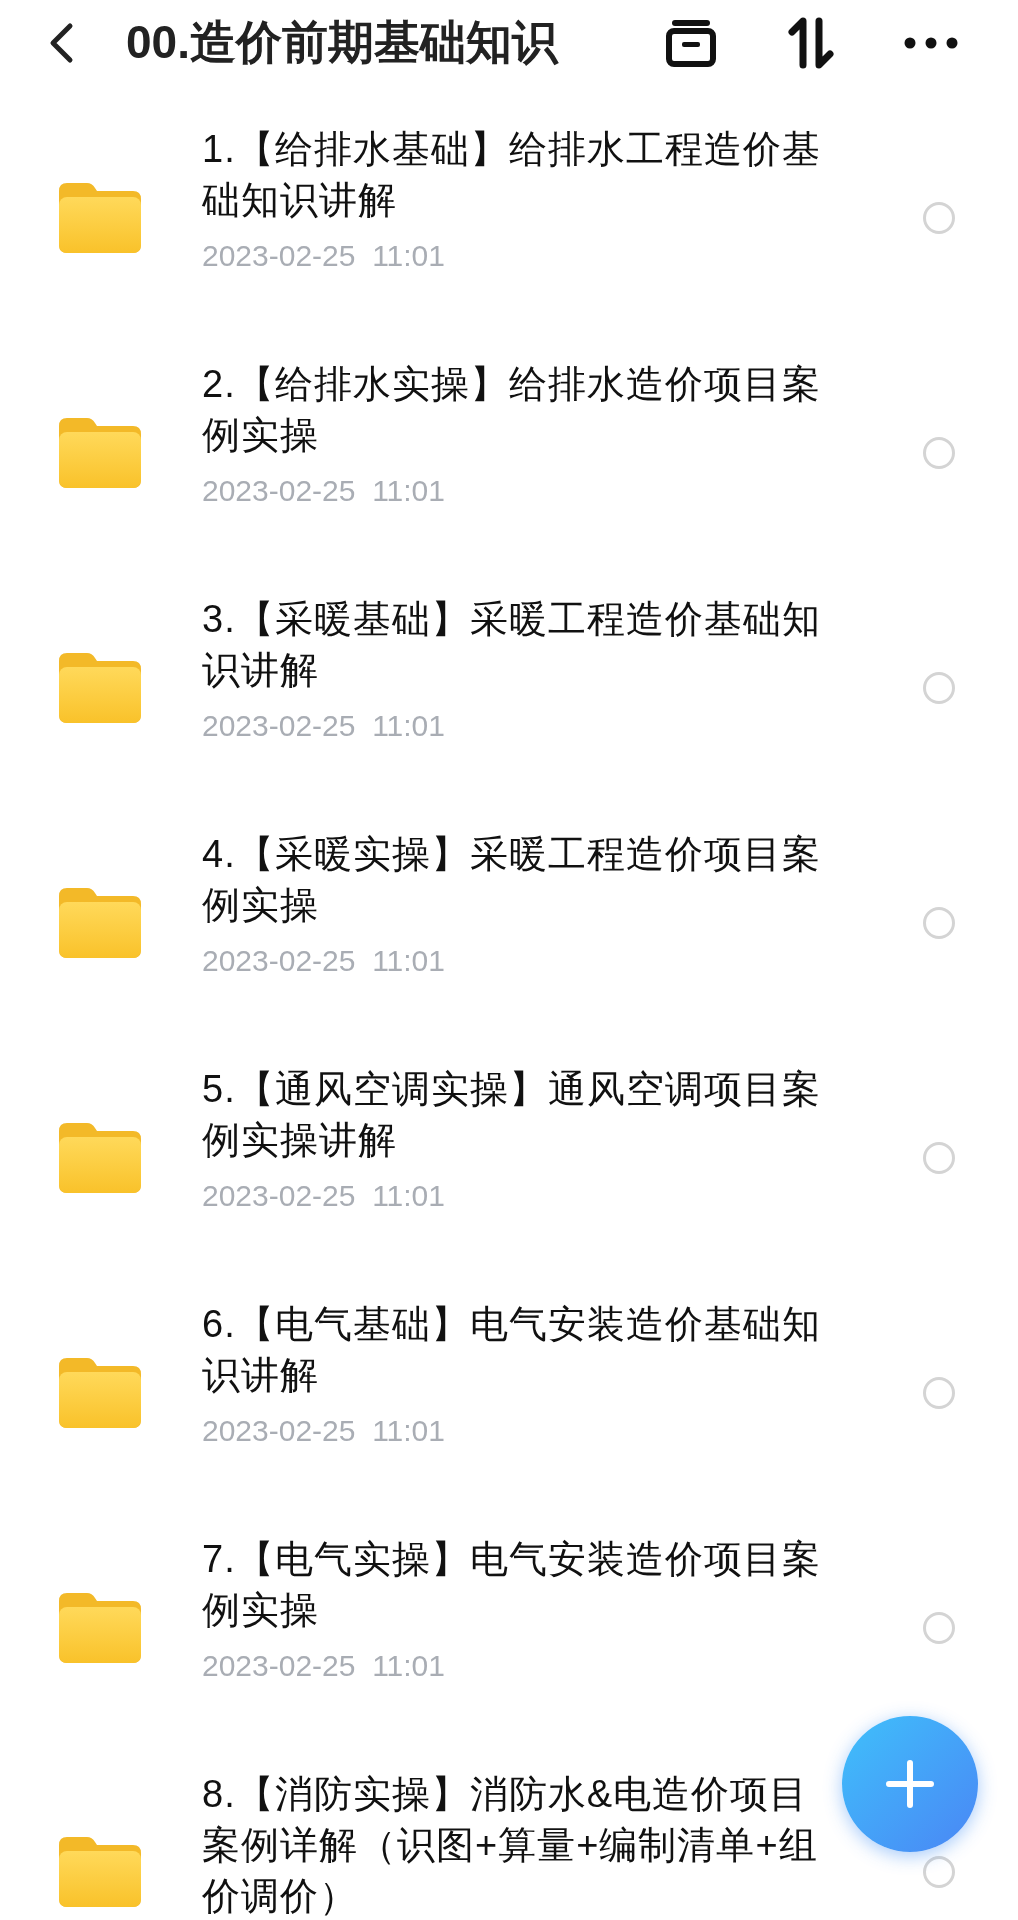 The image size is (1018, 1920). I want to click on add-button, so click(910, 1784).